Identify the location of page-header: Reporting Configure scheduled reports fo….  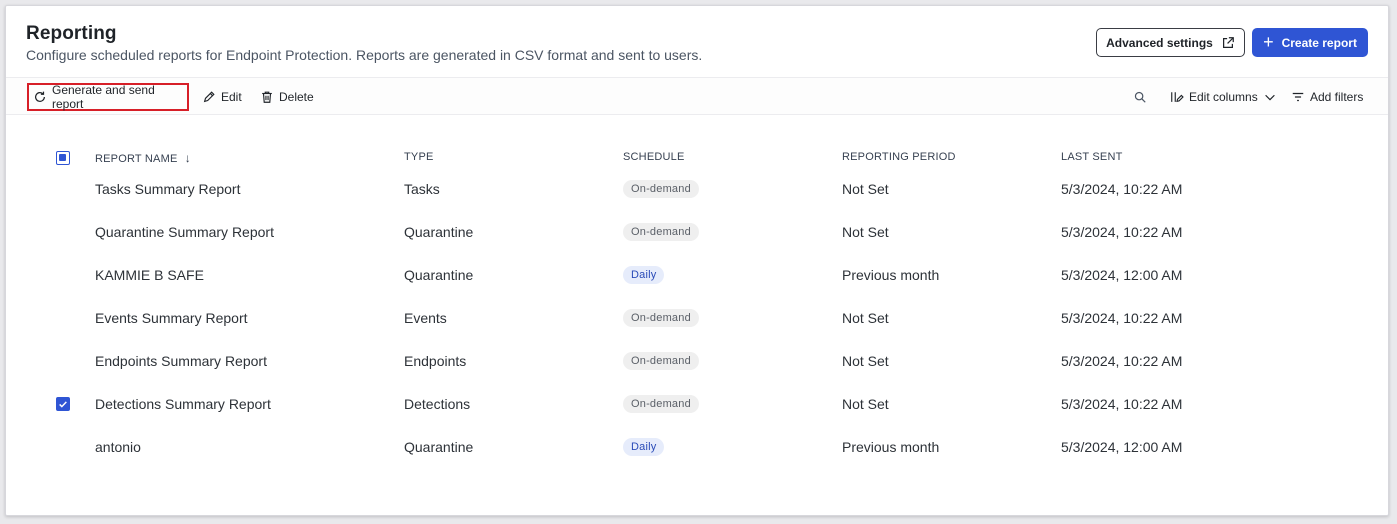
(697, 42).